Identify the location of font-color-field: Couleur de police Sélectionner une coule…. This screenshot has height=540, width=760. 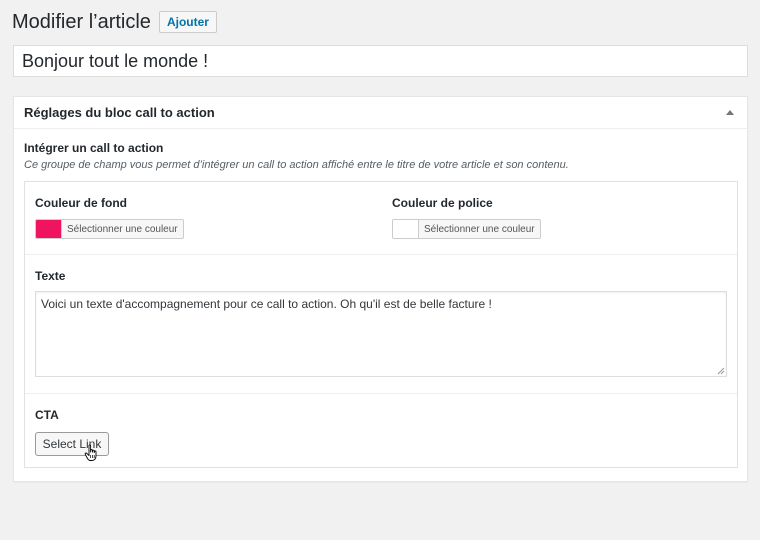
(560, 218).